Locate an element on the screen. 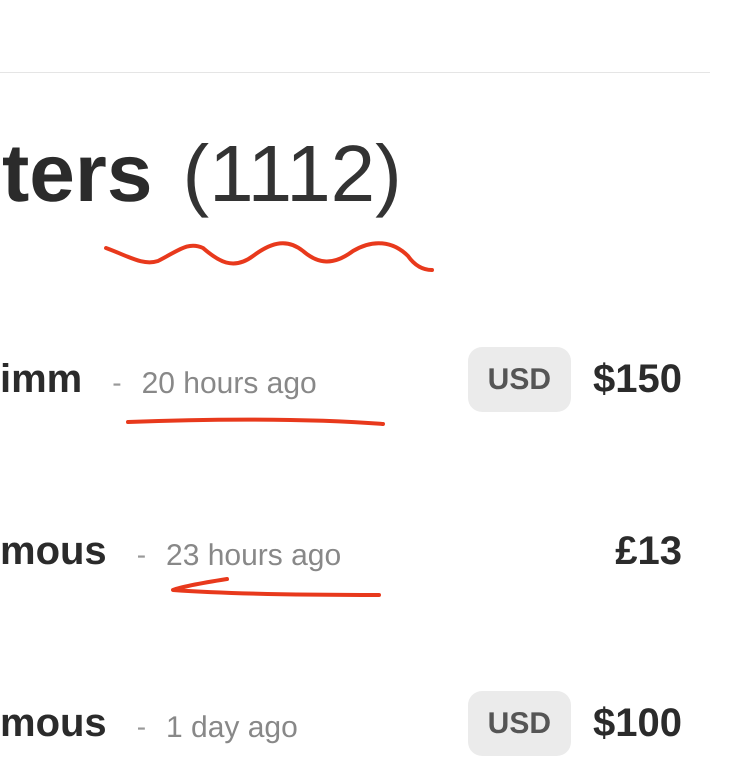 This screenshot has width=738, height=774. time-ago: 20 hours ago is located at coordinates (229, 384).